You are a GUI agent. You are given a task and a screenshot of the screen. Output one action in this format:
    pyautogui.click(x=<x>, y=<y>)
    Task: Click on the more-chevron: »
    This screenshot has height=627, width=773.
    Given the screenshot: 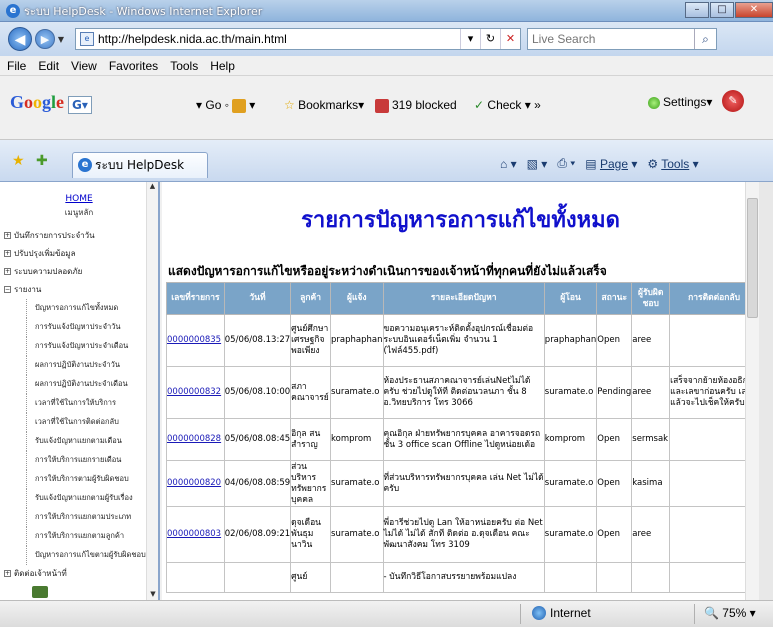 What is the action you would take?
    pyautogui.click(x=537, y=105)
    